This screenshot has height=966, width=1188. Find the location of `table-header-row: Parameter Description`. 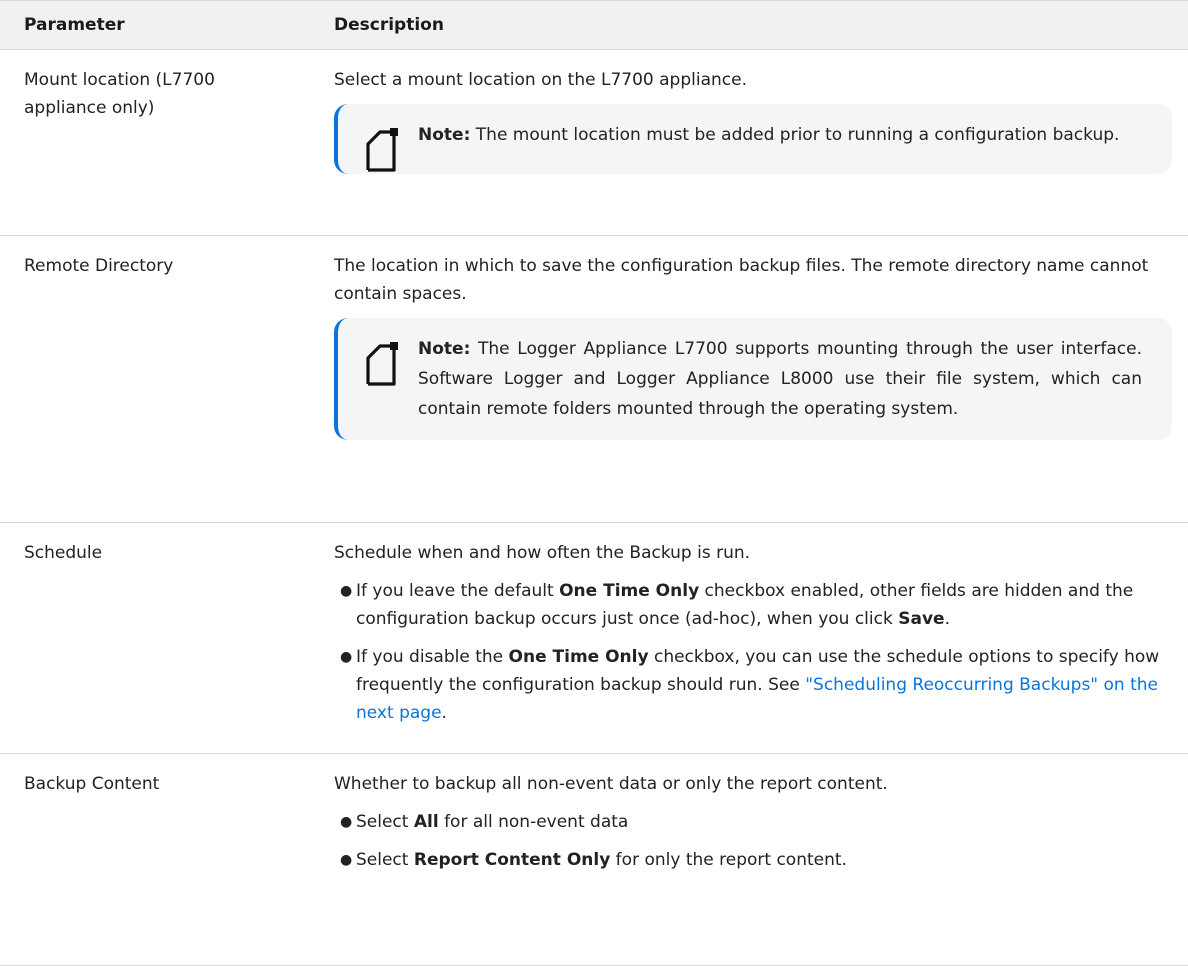

table-header-row: Parameter Description is located at coordinates (594, 25).